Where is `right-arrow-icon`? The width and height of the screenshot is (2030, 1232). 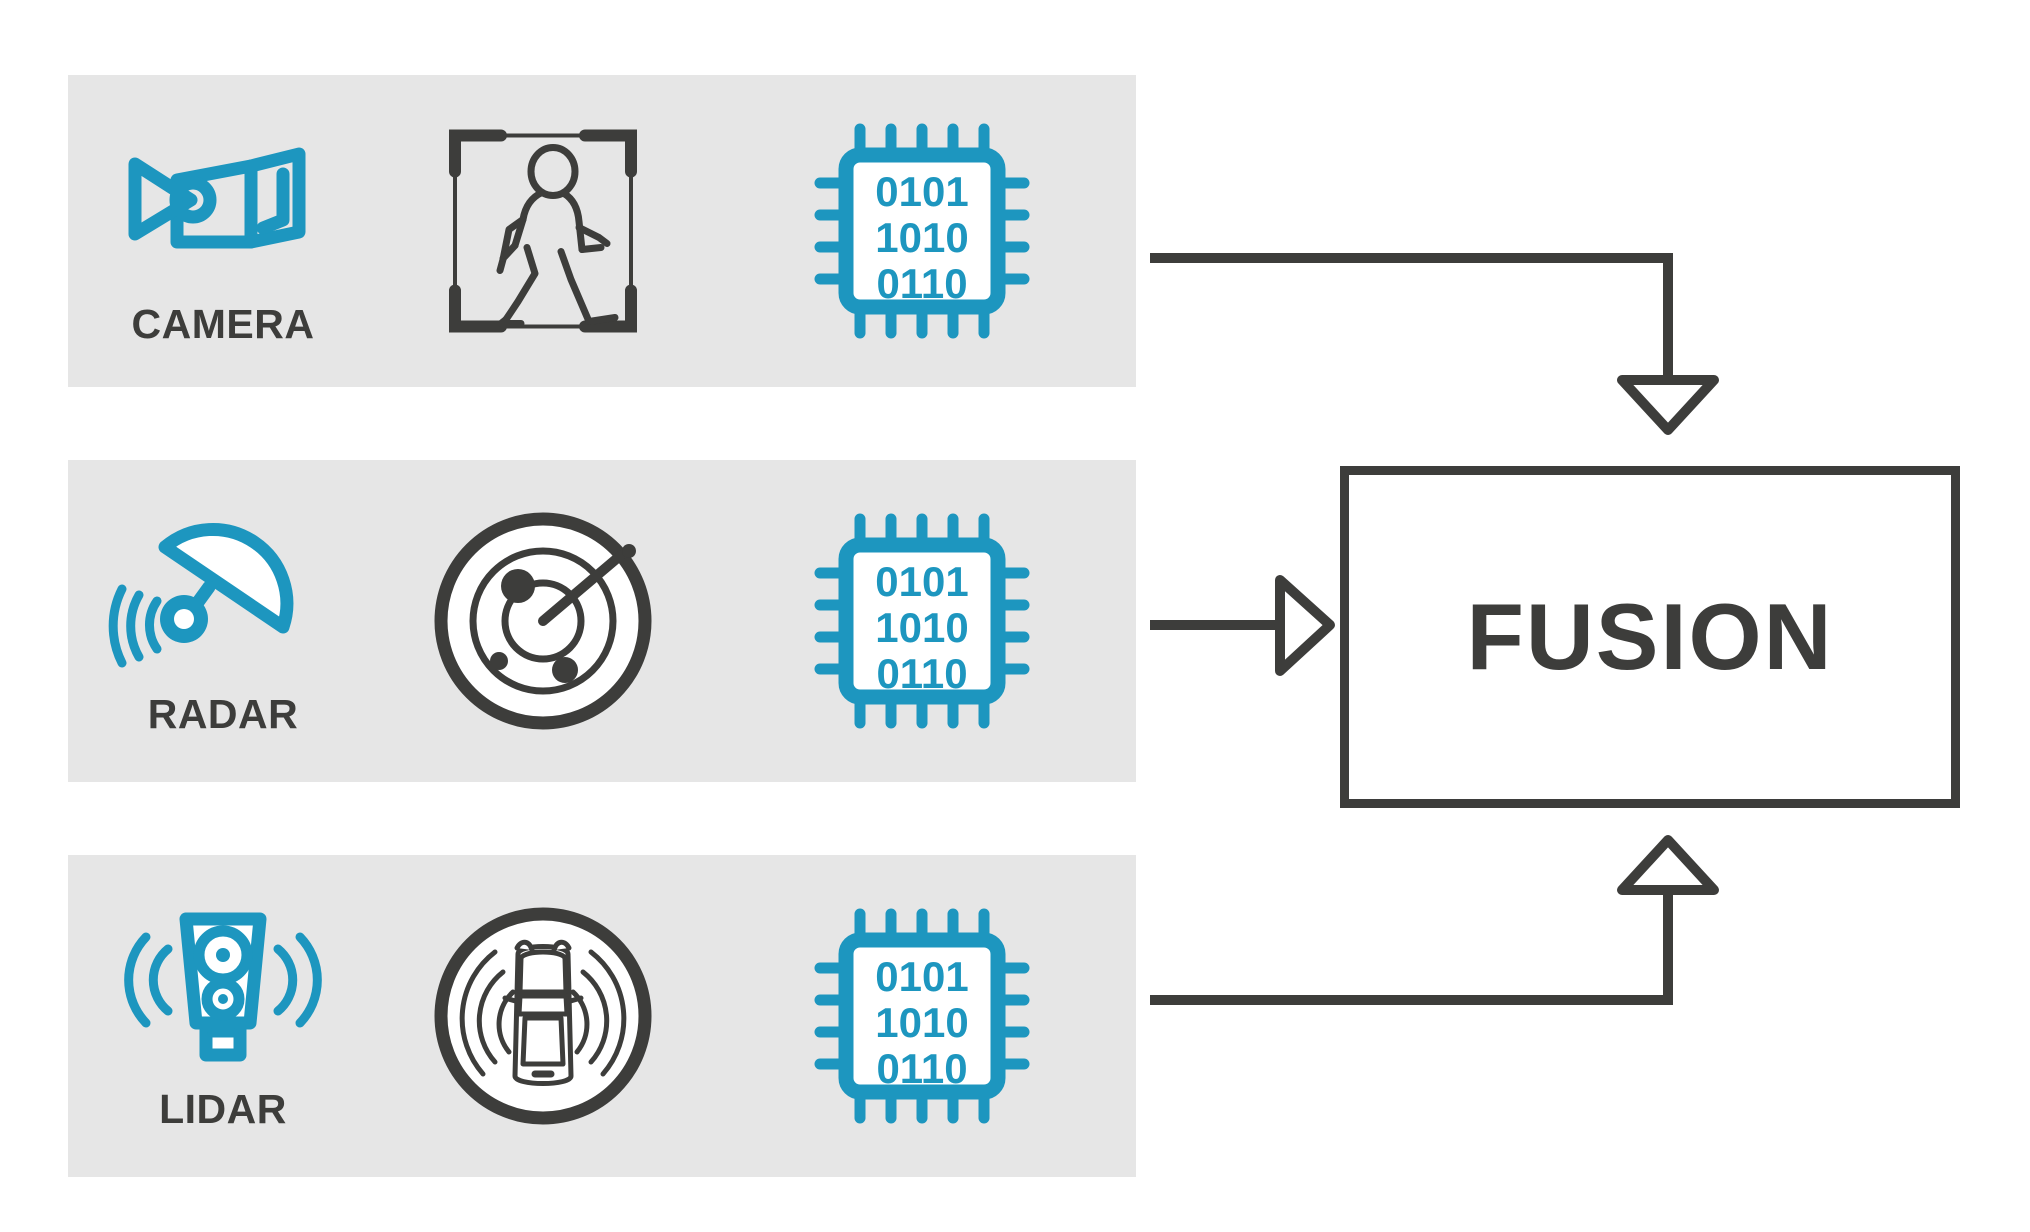 right-arrow-icon is located at coordinates (1305, 625).